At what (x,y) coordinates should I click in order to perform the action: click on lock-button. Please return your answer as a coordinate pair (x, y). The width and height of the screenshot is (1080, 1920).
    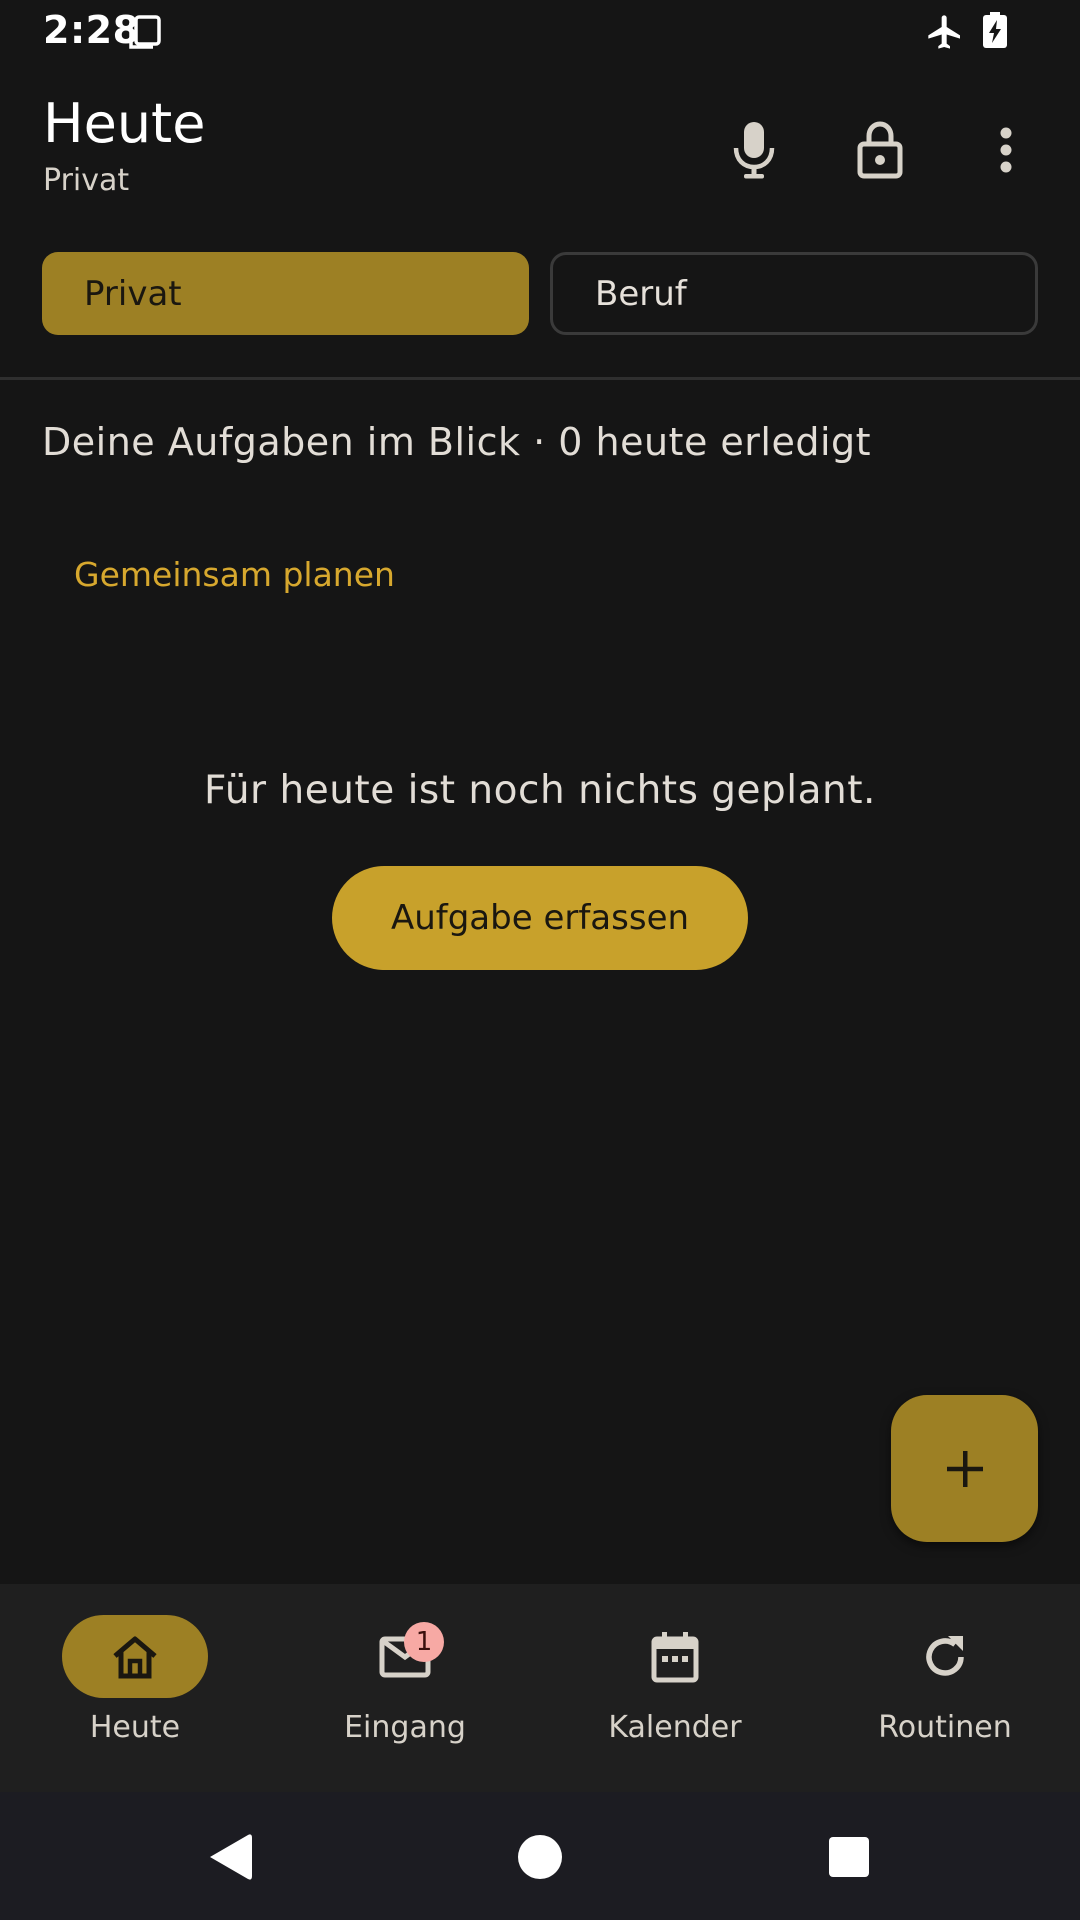
    Looking at the image, I should click on (880, 150).